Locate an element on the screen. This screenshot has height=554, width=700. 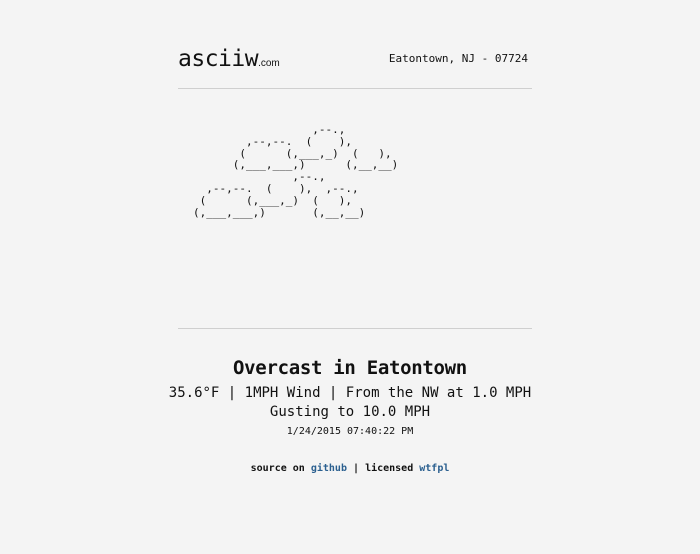
logo-main: asciiw is located at coordinates (218, 59).